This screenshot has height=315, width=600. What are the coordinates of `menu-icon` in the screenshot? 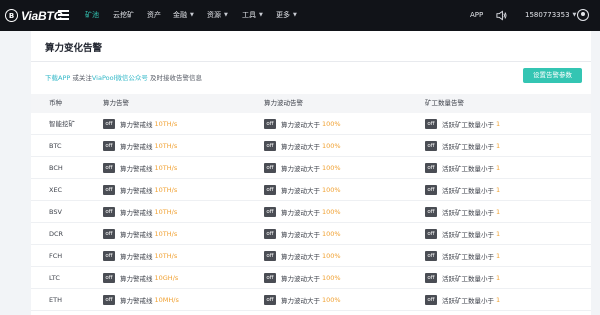 It's located at (63, 15).